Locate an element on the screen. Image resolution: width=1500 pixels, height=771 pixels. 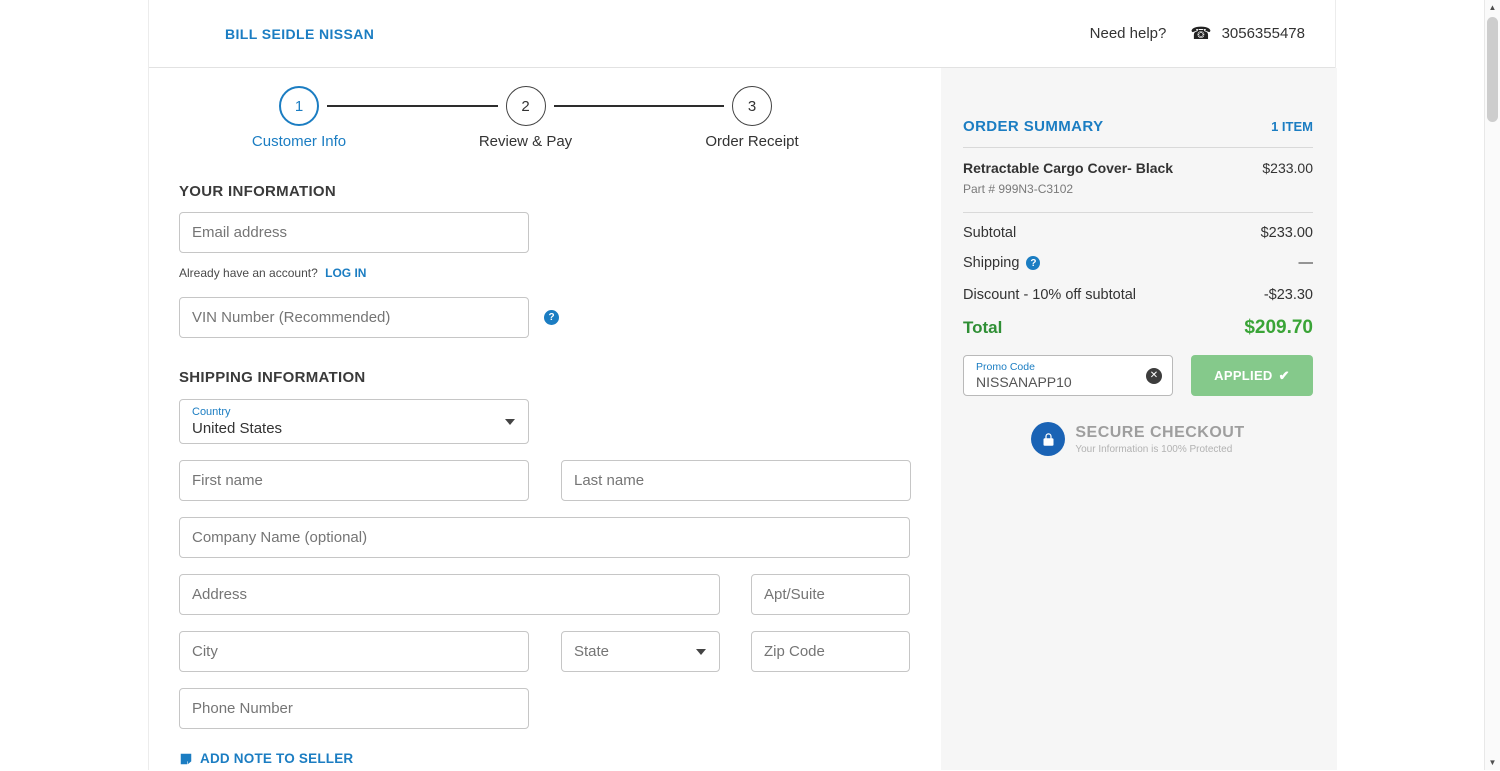
vin-help-icon: ? is located at coordinates (551, 317).